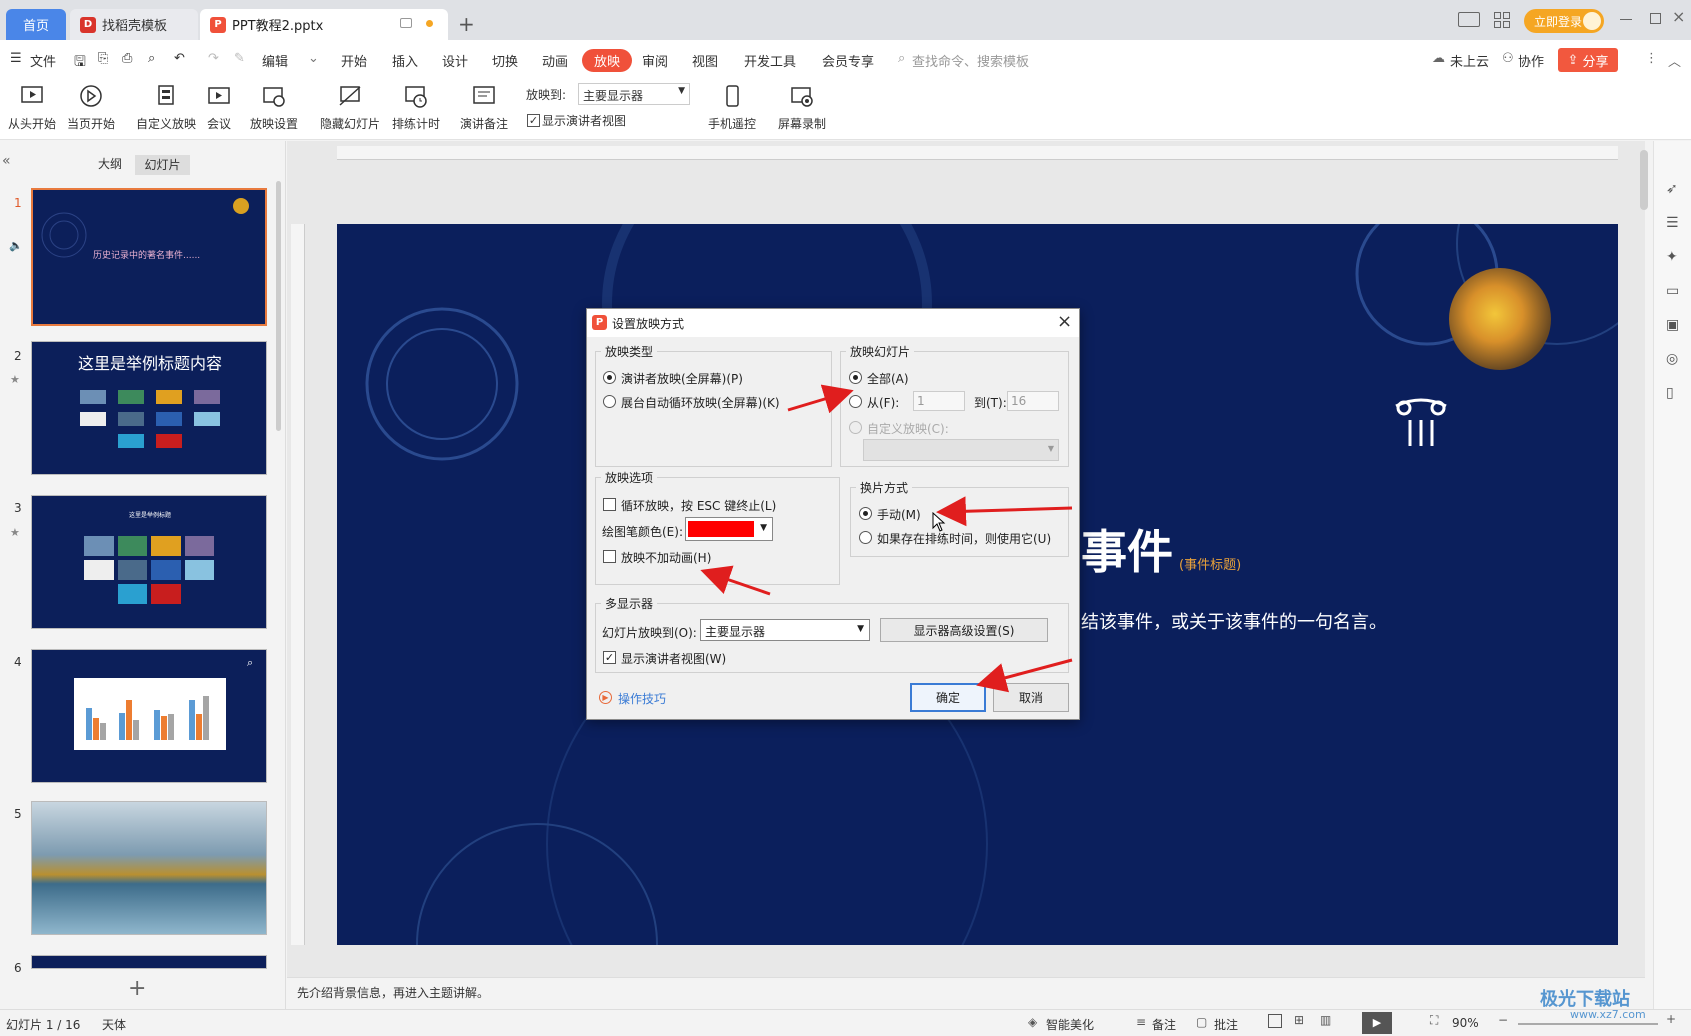 The width and height of the screenshot is (1691, 1036). What do you see at coordinates (43, 60) in the screenshot?
I see `menu-file: 文件` at bounding box center [43, 60].